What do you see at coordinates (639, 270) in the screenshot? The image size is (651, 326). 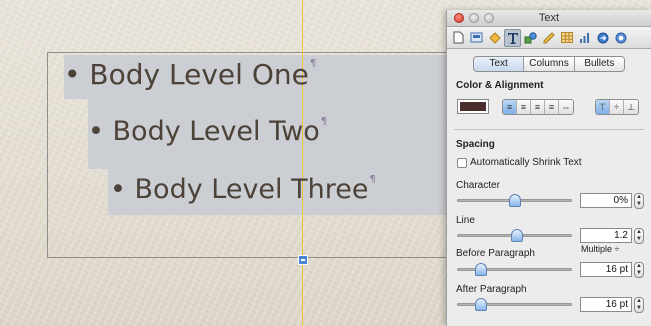 I see `before-paragraph-stepper: ▲ ▼` at bounding box center [639, 270].